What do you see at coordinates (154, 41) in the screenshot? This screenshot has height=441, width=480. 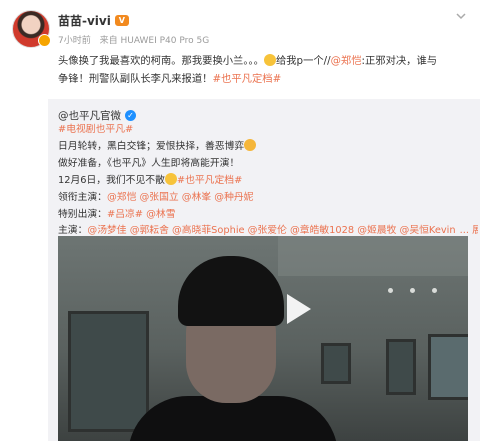 I see `post-source: 来自 HUAWEI P40 Pro 5G` at bounding box center [154, 41].